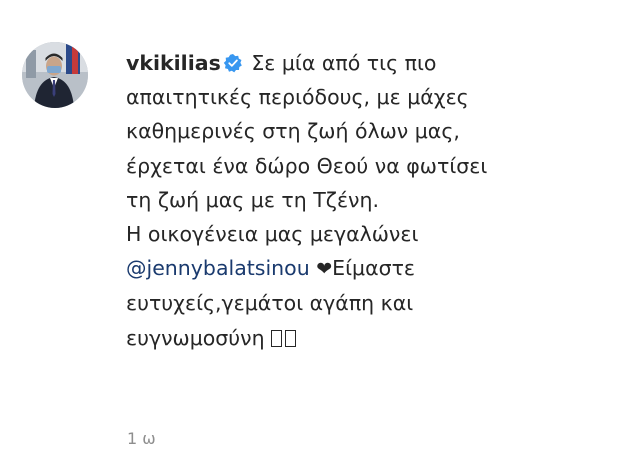 This screenshot has width=640, height=459. What do you see at coordinates (373, 338) in the screenshot?
I see `comment-line-9: ευγνωμοσύνη` at bounding box center [373, 338].